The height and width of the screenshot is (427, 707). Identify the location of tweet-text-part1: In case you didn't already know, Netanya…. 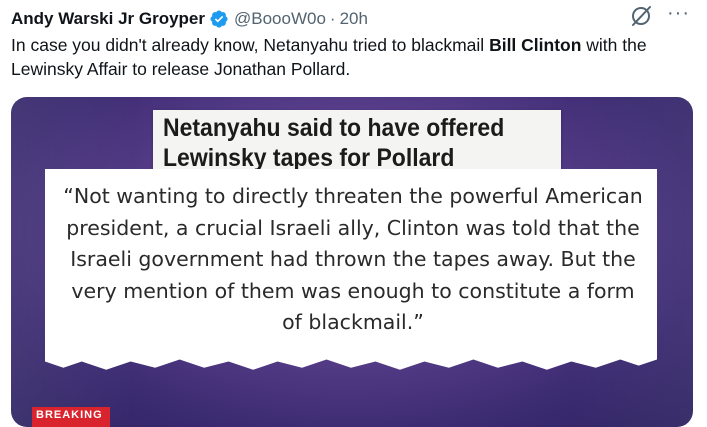
(250, 45).